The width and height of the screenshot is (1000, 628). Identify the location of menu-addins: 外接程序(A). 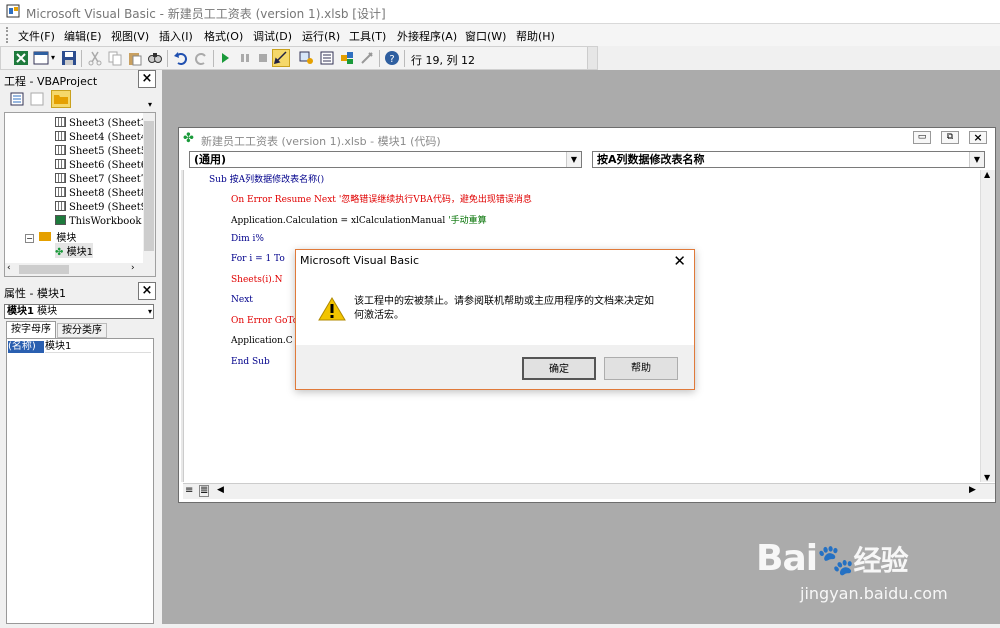
(427, 36).